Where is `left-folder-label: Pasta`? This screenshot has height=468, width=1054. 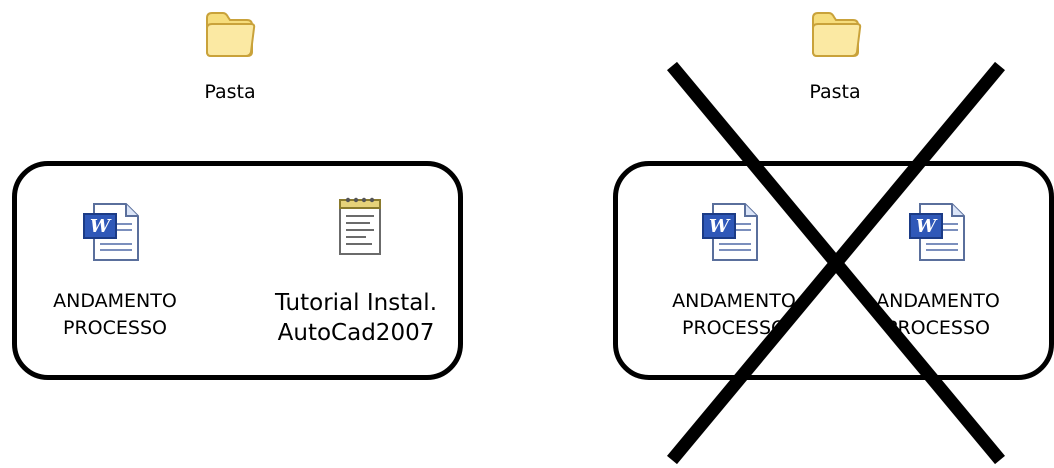 left-folder-label: Pasta is located at coordinates (230, 92).